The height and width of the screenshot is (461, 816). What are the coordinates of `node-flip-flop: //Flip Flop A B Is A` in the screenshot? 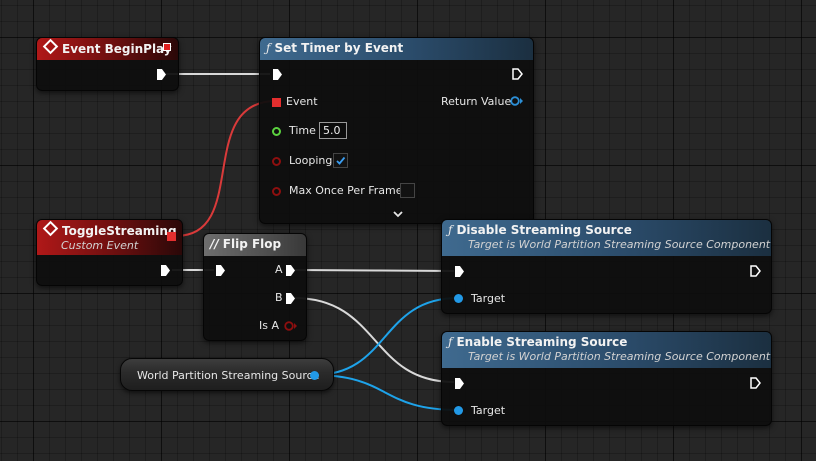 It's located at (255, 287).